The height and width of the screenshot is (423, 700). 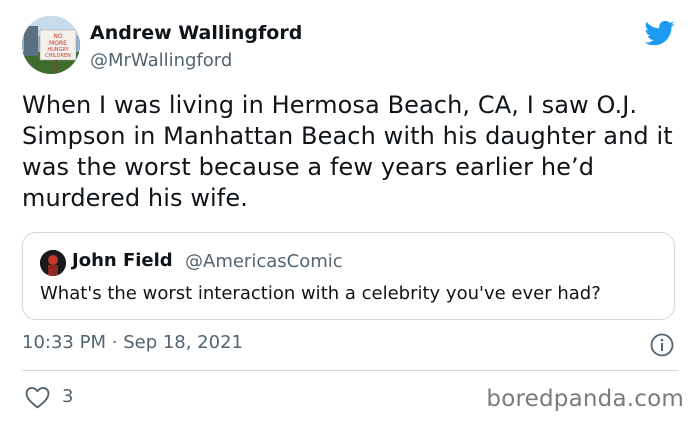 What do you see at coordinates (122, 260) in the screenshot?
I see `quoted-author-name: John Field` at bounding box center [122, 260].